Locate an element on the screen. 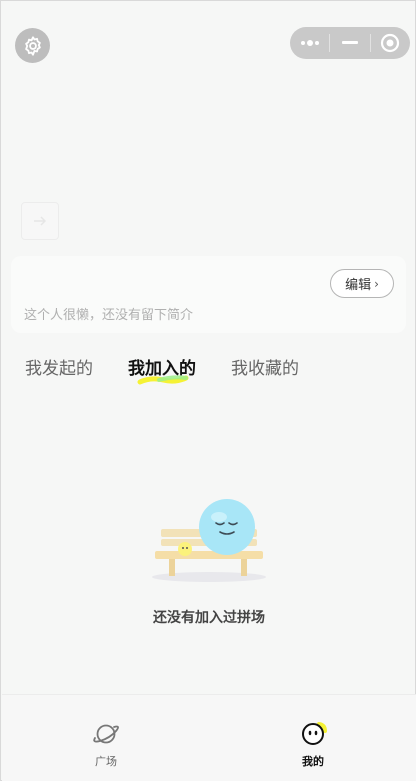 The image size is (416, 781). tabbar-item-mine: 我的 is located at coordinates (313, 745).